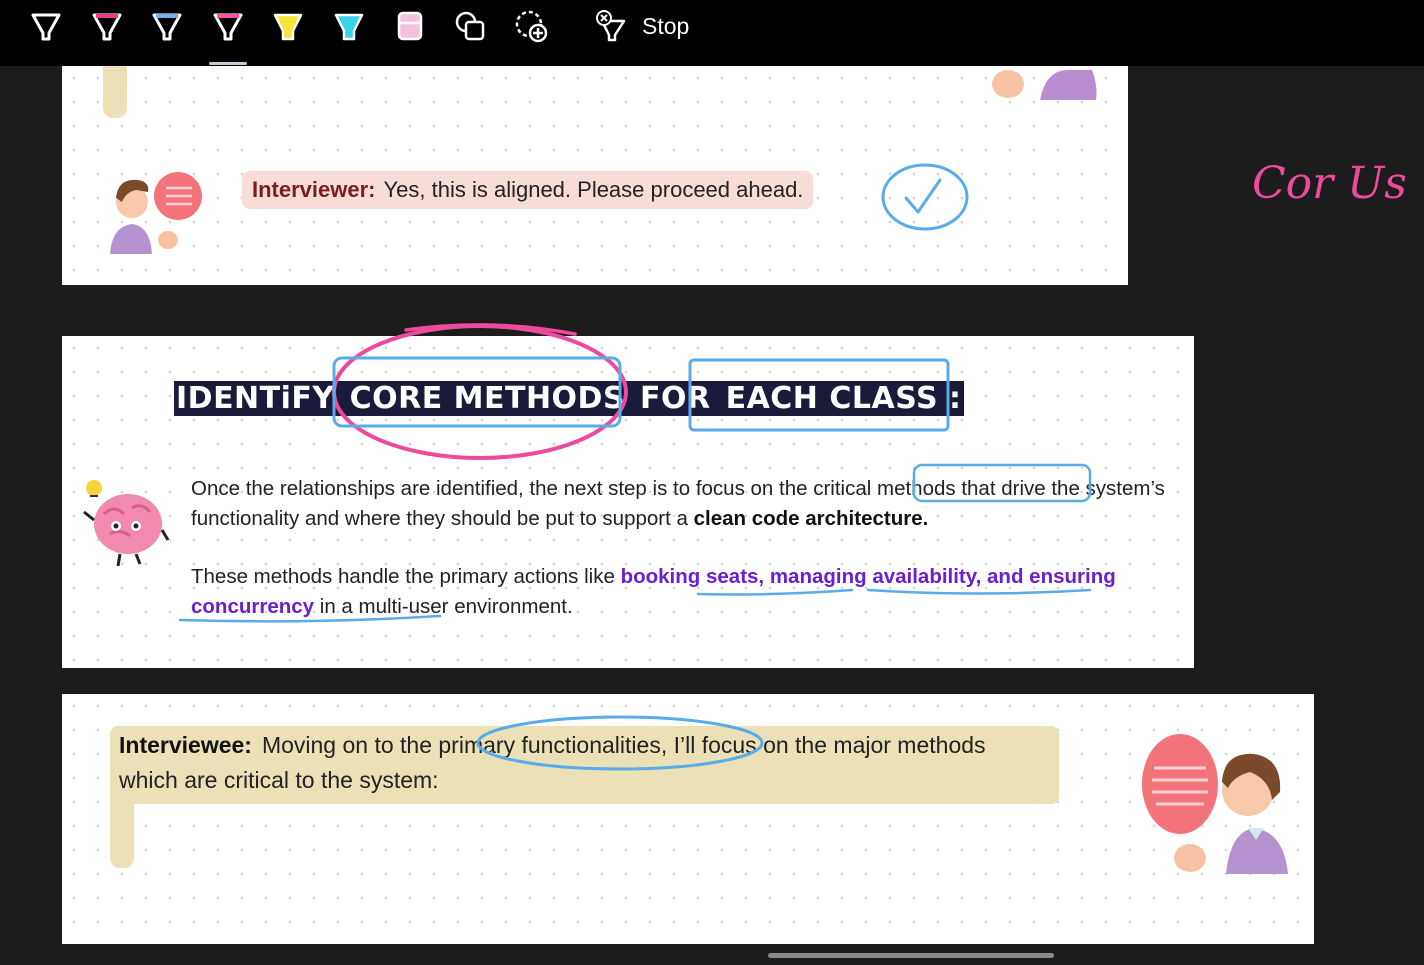 The image size is (1424, 965). What do you see at coordinates (531, 26) in the screenshot?
I see `lasso-add-icon` at bounding box center [531, 26].